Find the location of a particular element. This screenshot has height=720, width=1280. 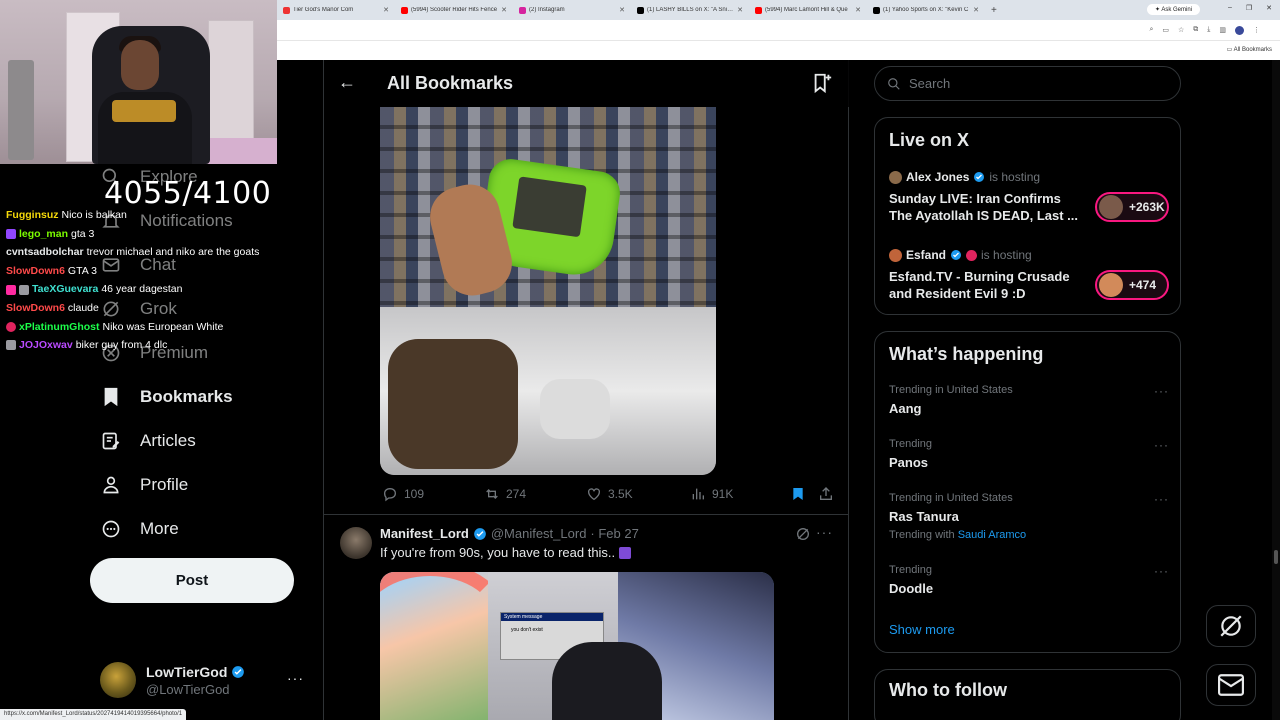

browser-tab: Tier God's Manor Com ✕ is located at coordinates (336, 10).